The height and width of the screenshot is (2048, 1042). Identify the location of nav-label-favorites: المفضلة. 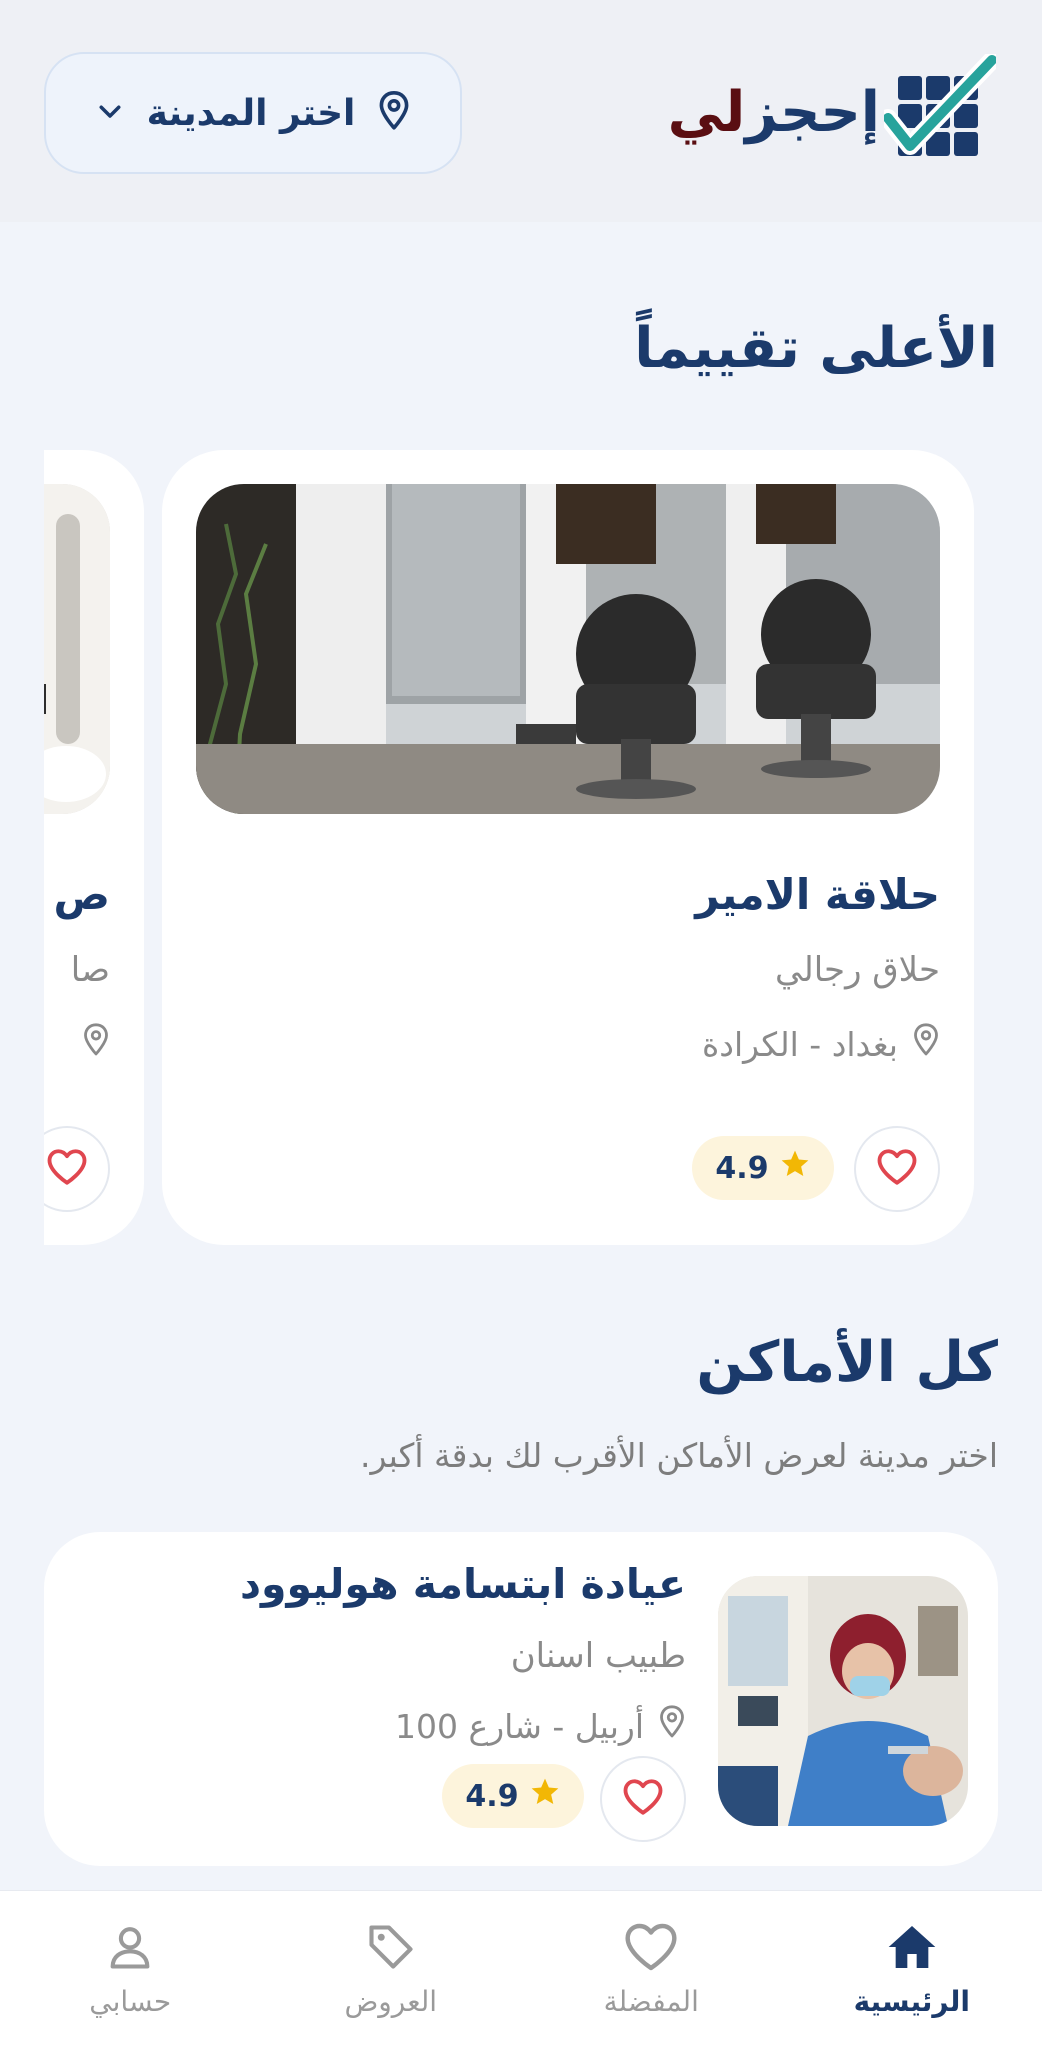
(651, 2001).